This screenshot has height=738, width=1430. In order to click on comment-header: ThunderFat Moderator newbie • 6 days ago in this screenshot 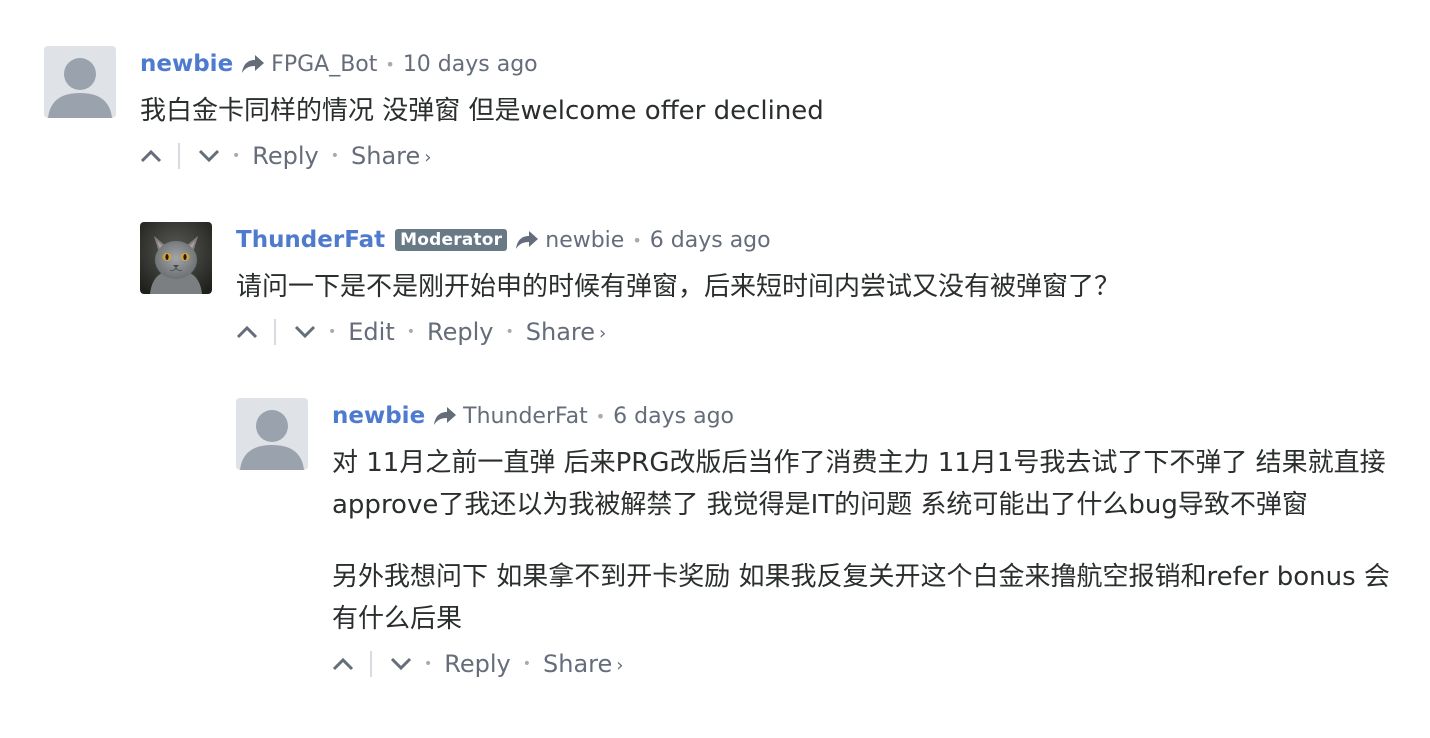, I will do `click(823, 240)`.